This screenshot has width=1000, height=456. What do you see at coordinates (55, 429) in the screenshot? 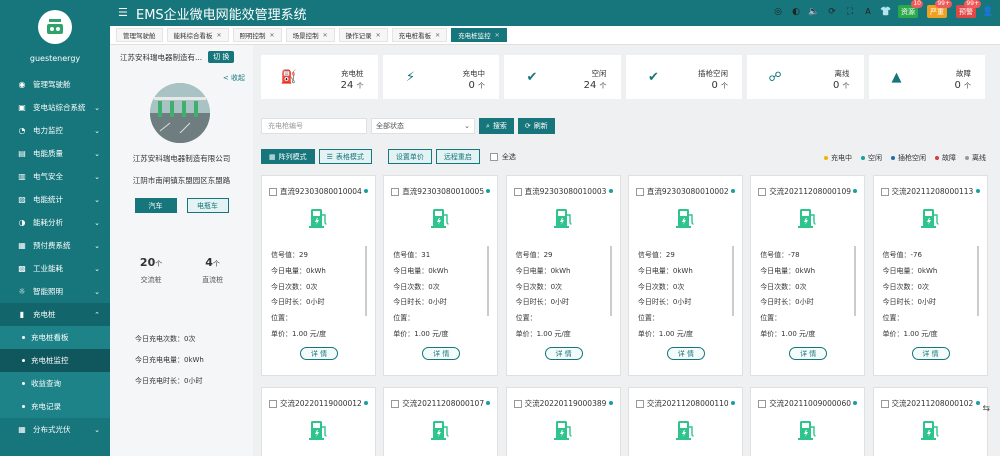
I see `sidebar-item-solar: ▦ 分布式光伏 ⌄` at bounding box center [55, 429].